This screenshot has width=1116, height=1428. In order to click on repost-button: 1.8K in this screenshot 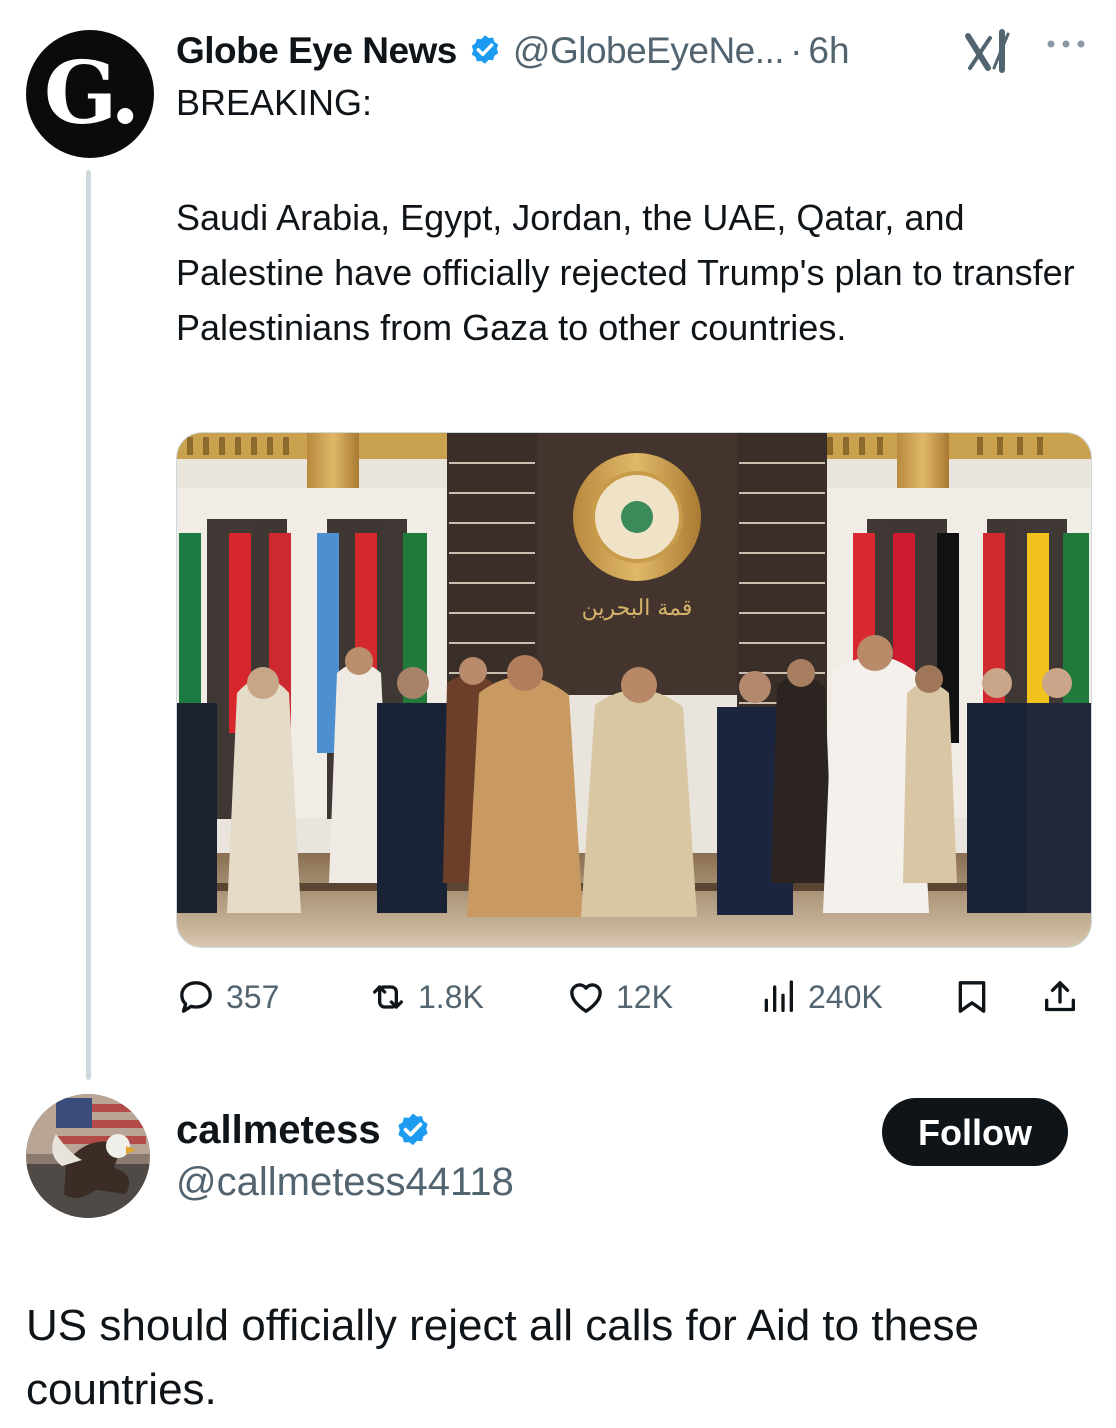, I will do `click(426, 997)`.